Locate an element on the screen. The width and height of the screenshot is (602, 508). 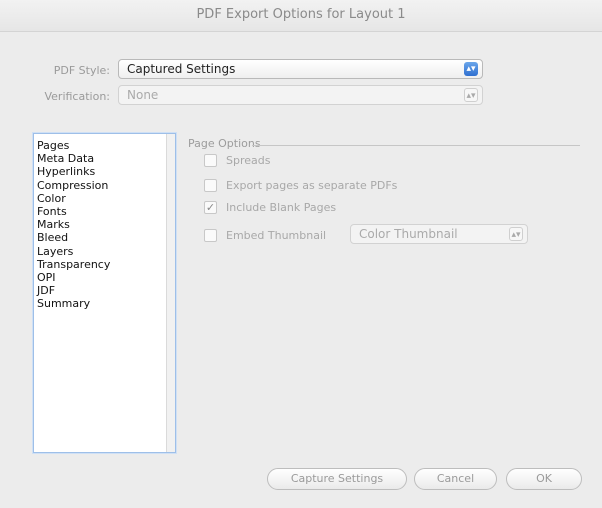
category-item: Hyperlinks is located at coordinates (106, 171).